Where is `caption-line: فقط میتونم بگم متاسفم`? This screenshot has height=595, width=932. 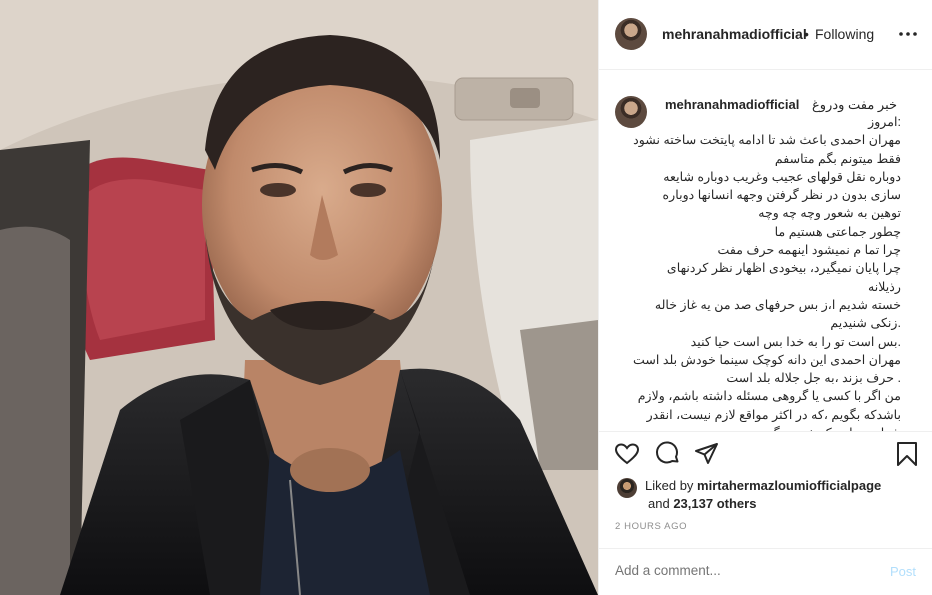
caption-line: فقط میتونم بگم متاسفم is located at coordinates (837, 158).